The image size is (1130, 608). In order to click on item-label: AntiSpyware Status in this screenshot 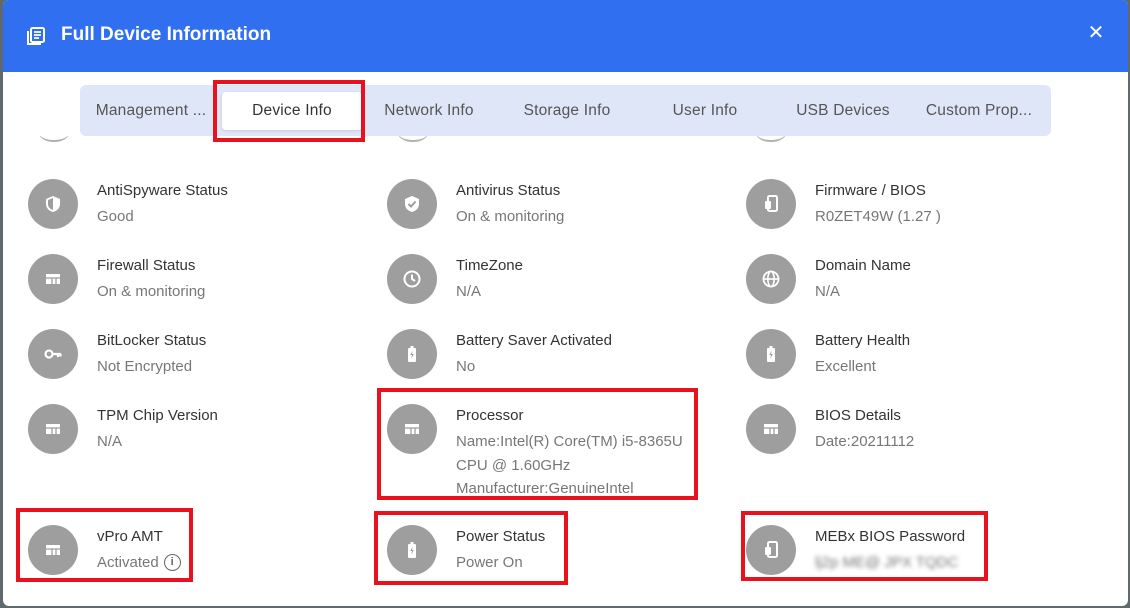, I will do `click(162, 190)`.